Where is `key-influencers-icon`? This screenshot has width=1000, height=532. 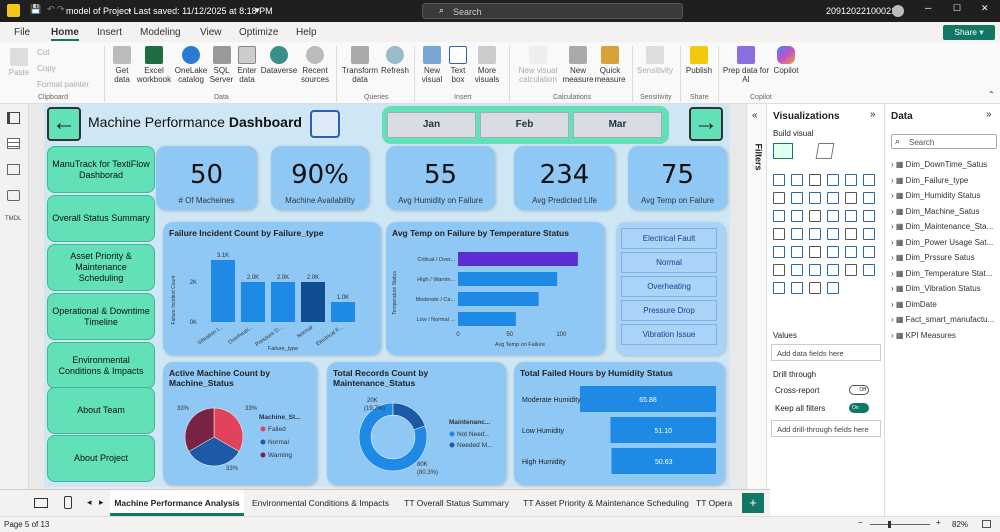 key-influencers-icon is located at coordinates (797, 270).